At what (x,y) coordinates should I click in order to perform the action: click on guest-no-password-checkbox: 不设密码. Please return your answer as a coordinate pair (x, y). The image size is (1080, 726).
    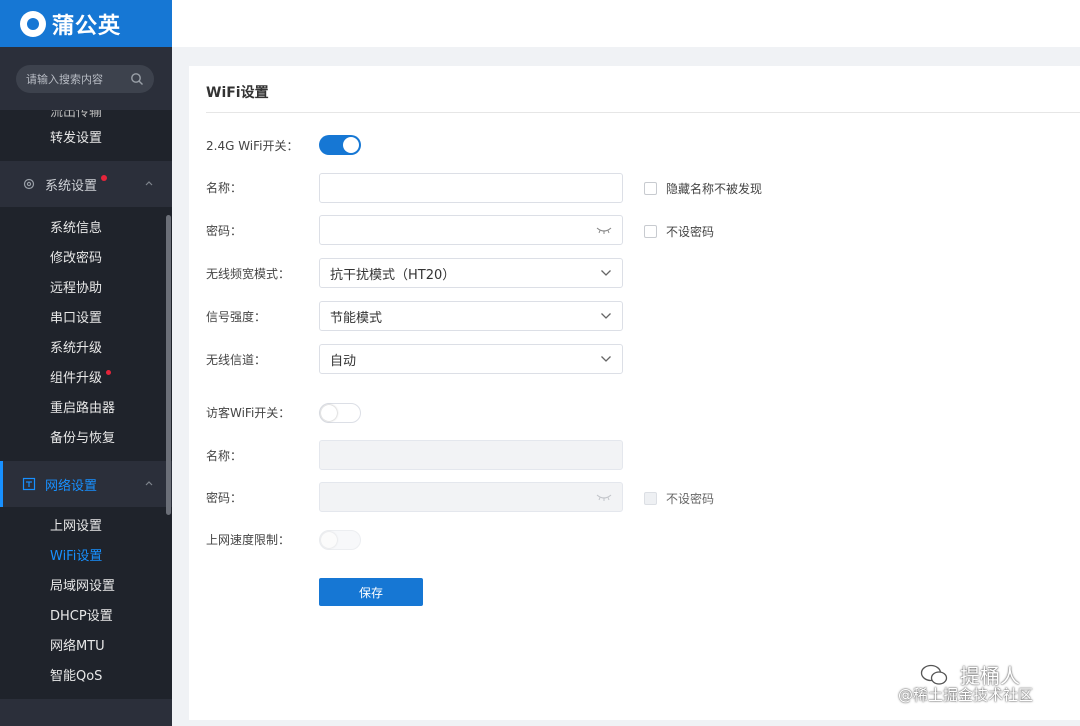
    Looking at the image, I should click on (679, 498).